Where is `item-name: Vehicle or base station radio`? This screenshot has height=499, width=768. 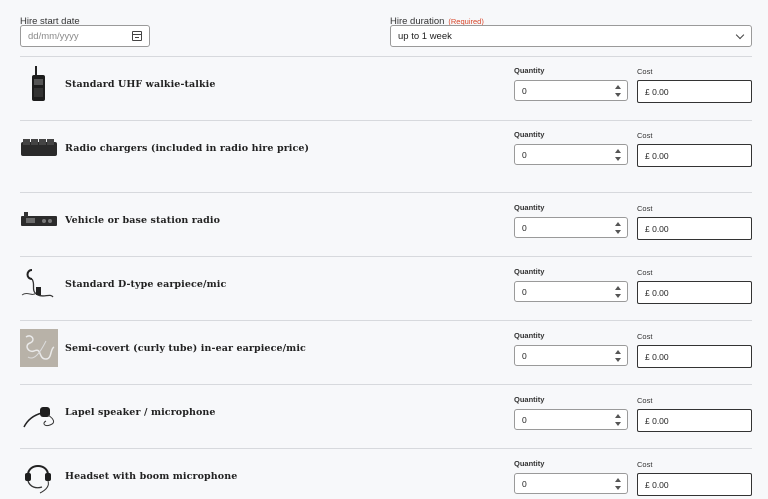
item-name: Vehicle or base station radio is located at coordinates (143, 220).